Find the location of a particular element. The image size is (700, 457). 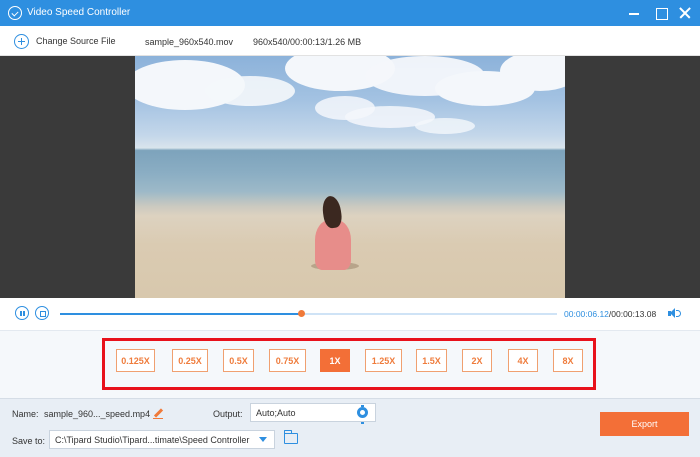

title-bar: Video Speed Controller is located at coordinates (350, 13).